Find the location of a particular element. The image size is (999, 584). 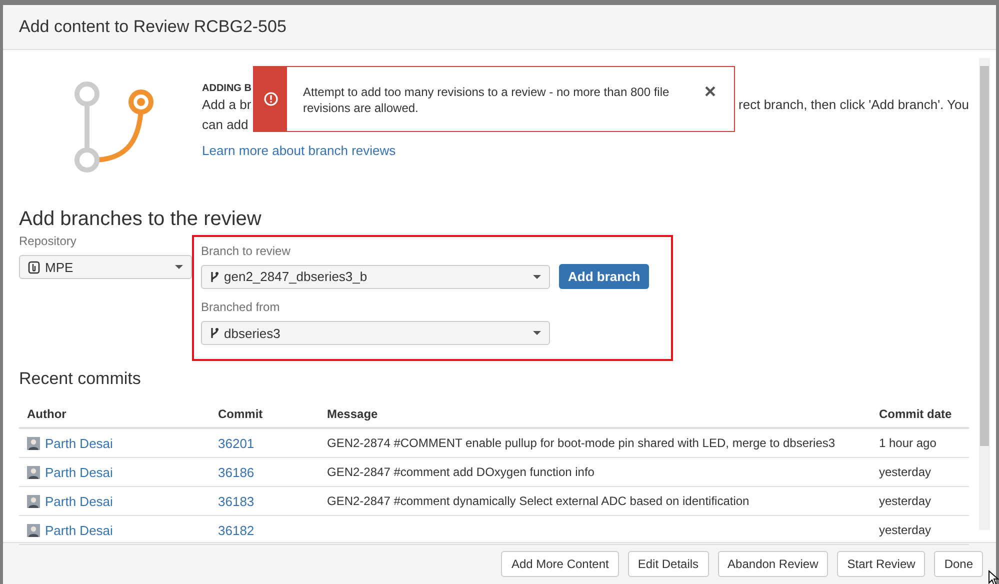

footer-button: Abandon Review is located at coordinates (773, 563).